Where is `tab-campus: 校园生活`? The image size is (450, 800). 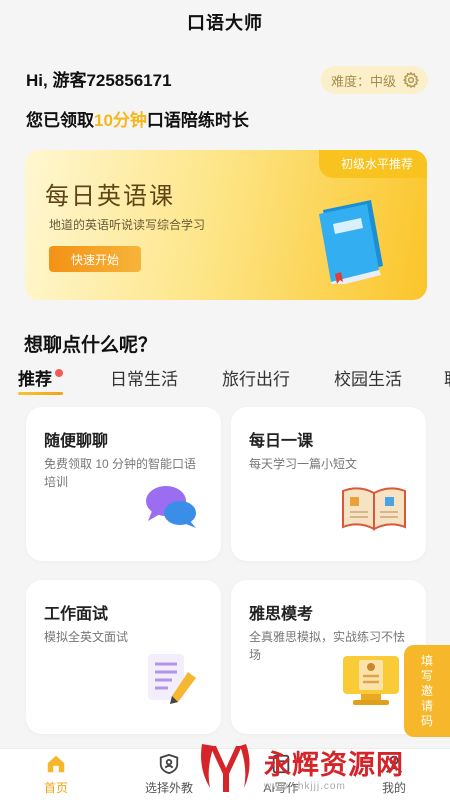 tab-campus: 校园生活 is located at coordinates (368, 377).